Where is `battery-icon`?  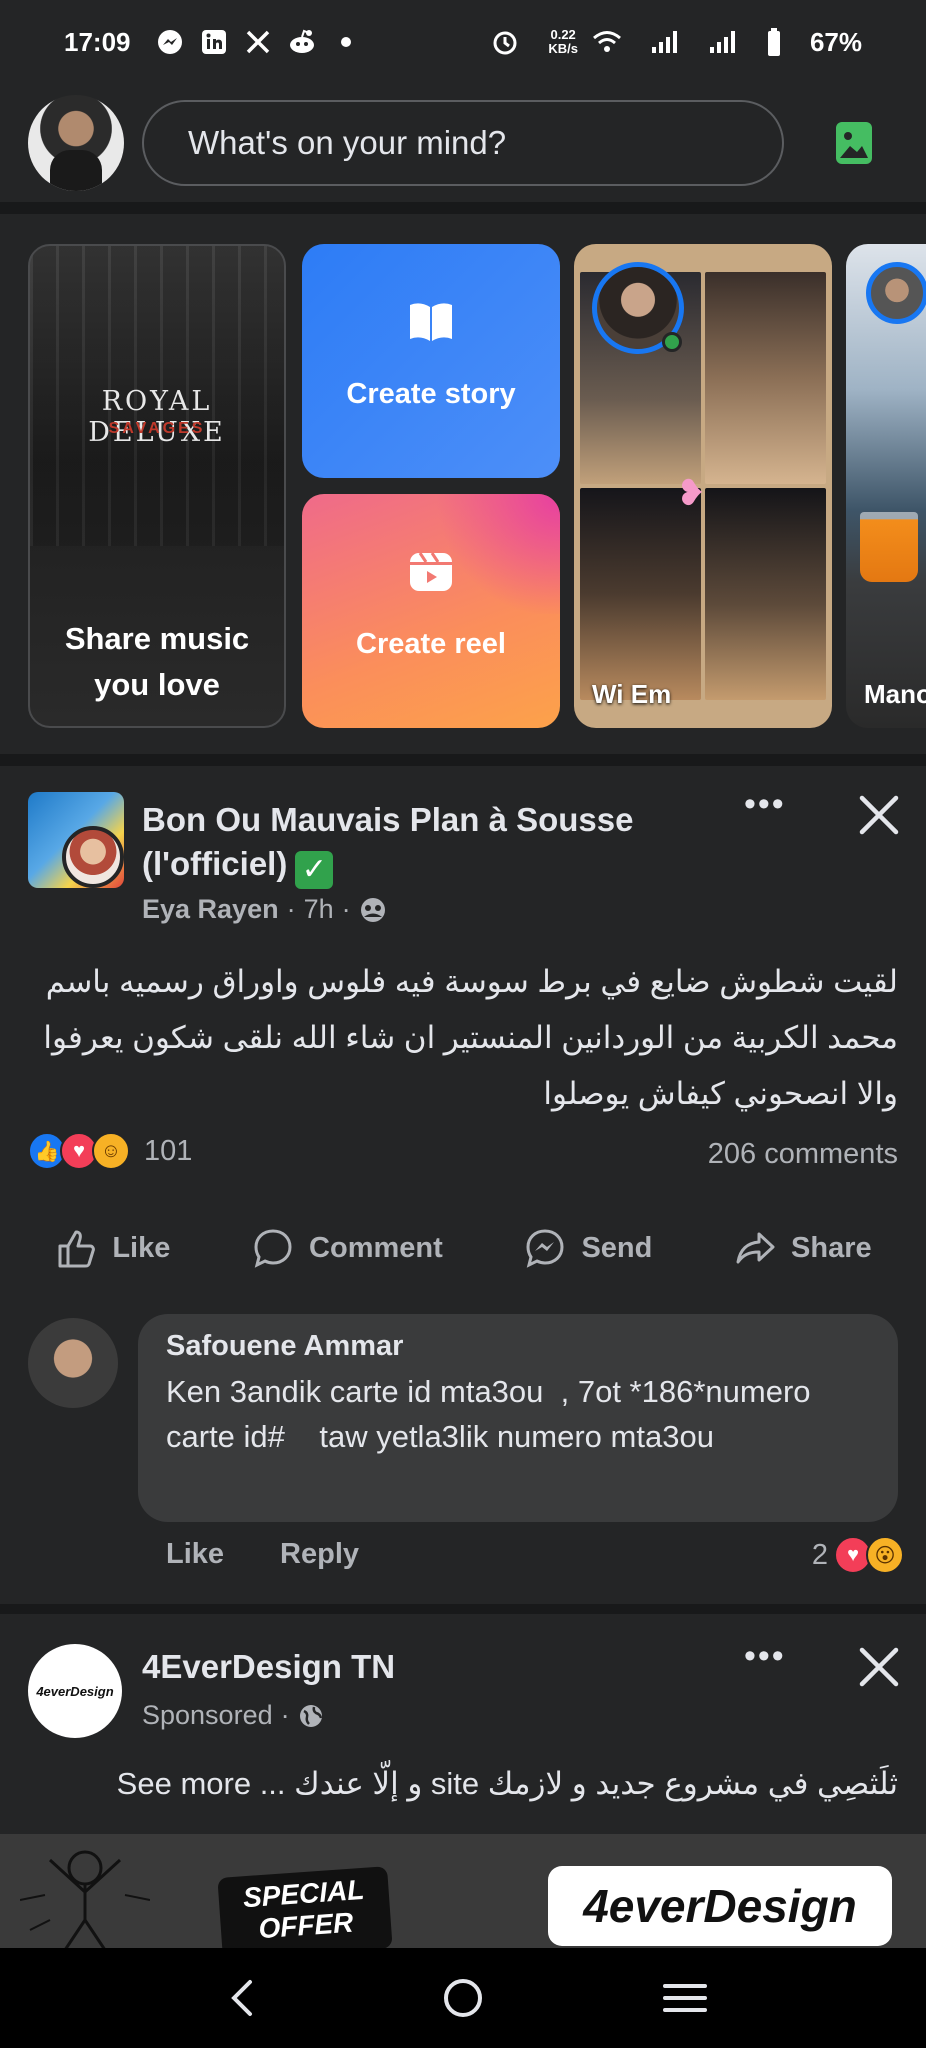
battery-icon is located at coordinates (774, 42).